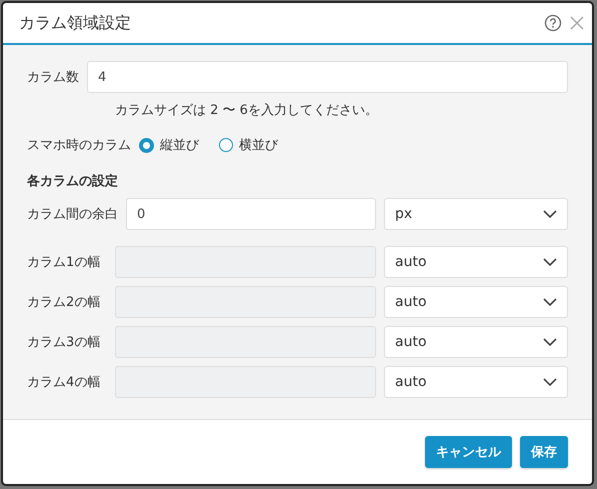  What do you see at coordinates (258, 145) in the screenshot?
I see `radio-label: 横並び` at bounding box center [258, 145].